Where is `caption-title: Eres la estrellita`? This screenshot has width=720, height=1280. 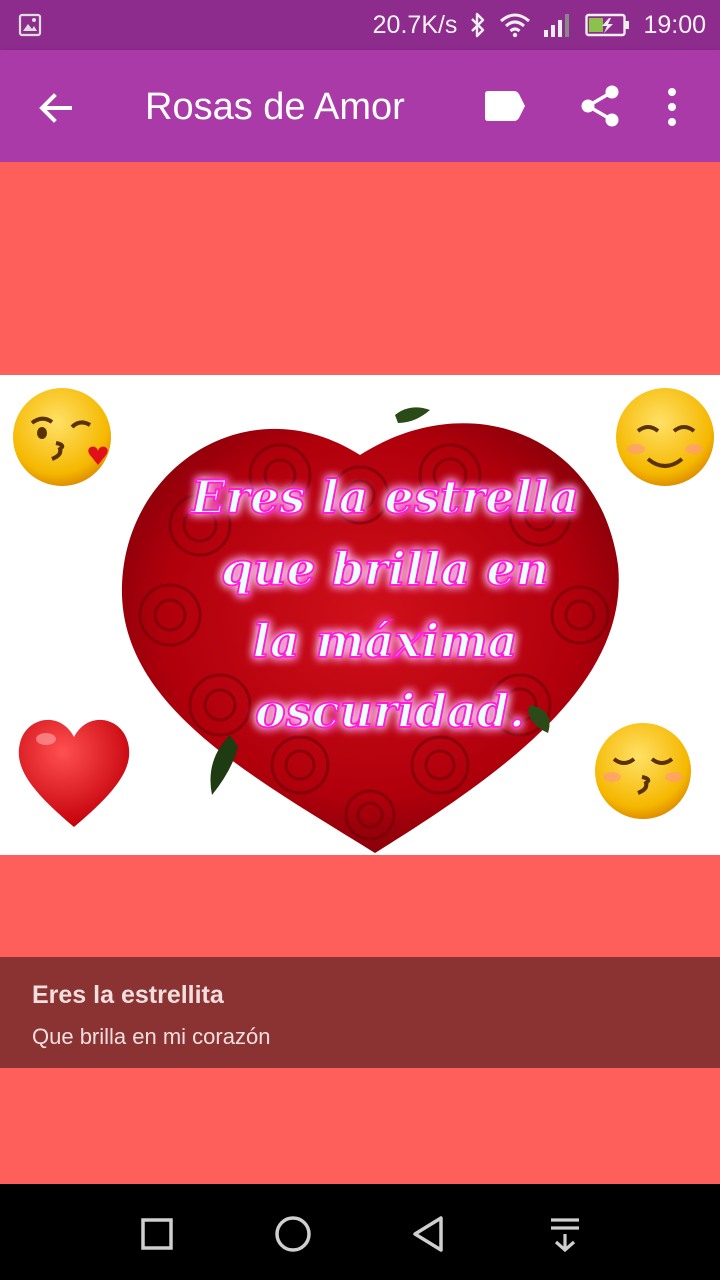 caption-title: Eres la estrellita is located at coordinates (128, 995).